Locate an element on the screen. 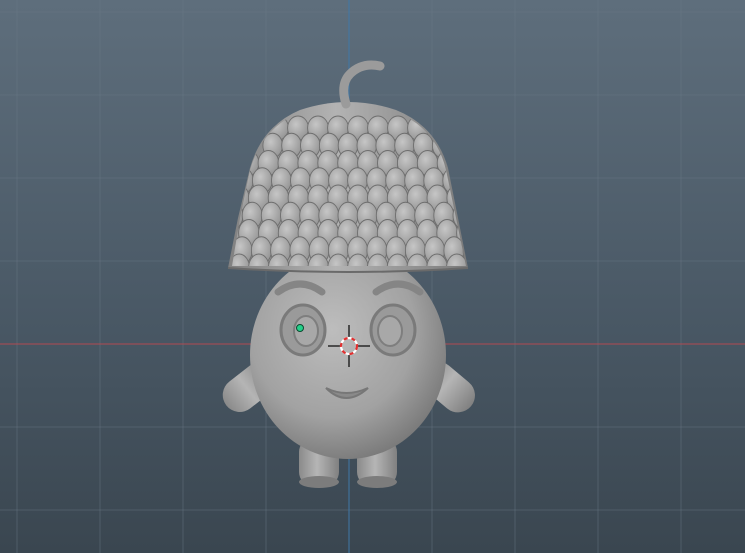 The height and width of the screenshot is (553, 745). object-origin-pivot is located at coordinates (300, 328).